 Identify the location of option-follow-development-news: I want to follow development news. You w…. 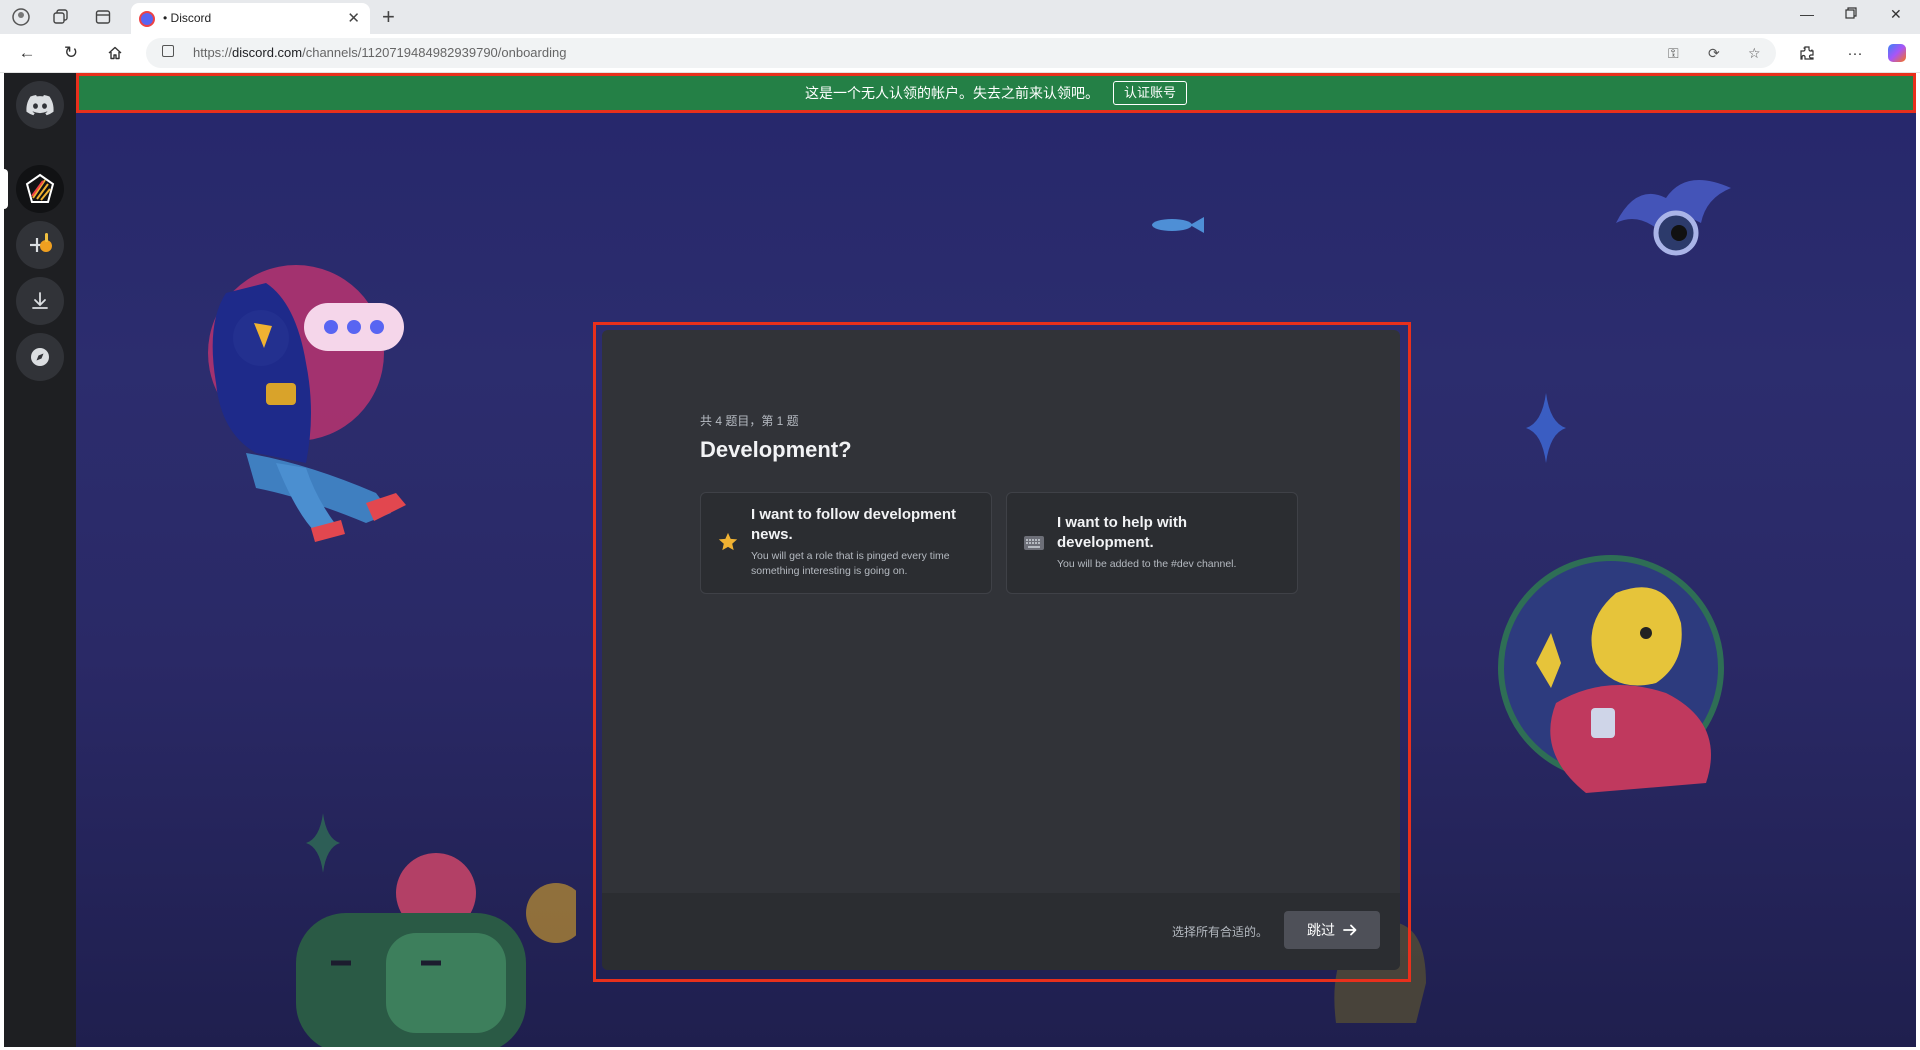
(846, 543).